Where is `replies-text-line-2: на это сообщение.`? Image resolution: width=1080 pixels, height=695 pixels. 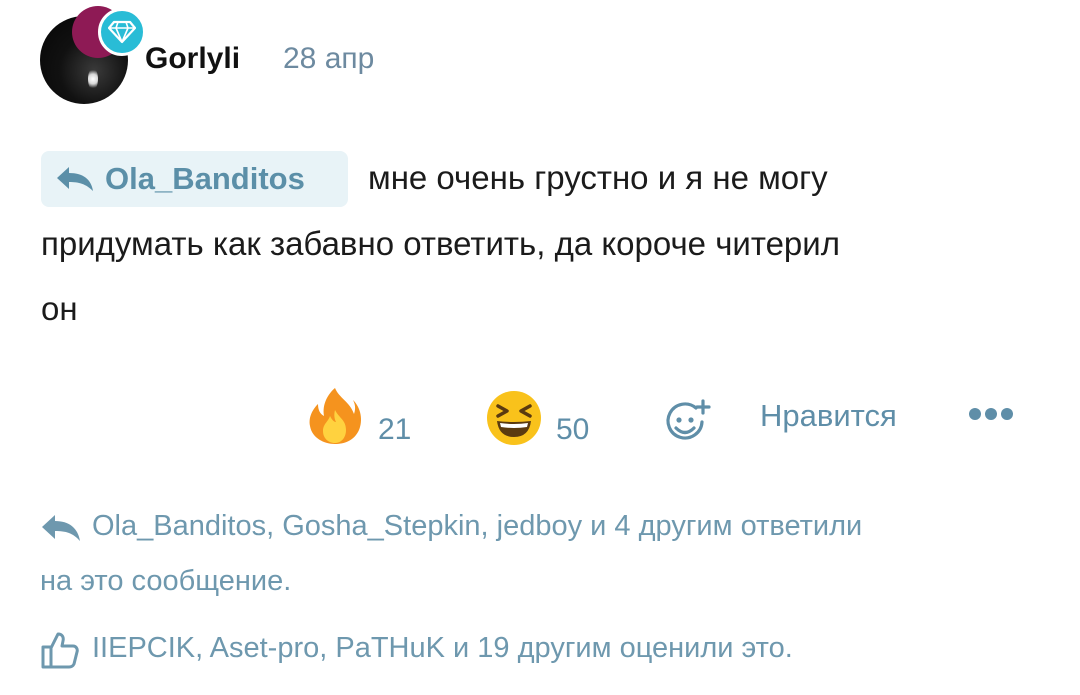 replies-text-line-2: на это сообщение. is located at coordinates (166, 581).